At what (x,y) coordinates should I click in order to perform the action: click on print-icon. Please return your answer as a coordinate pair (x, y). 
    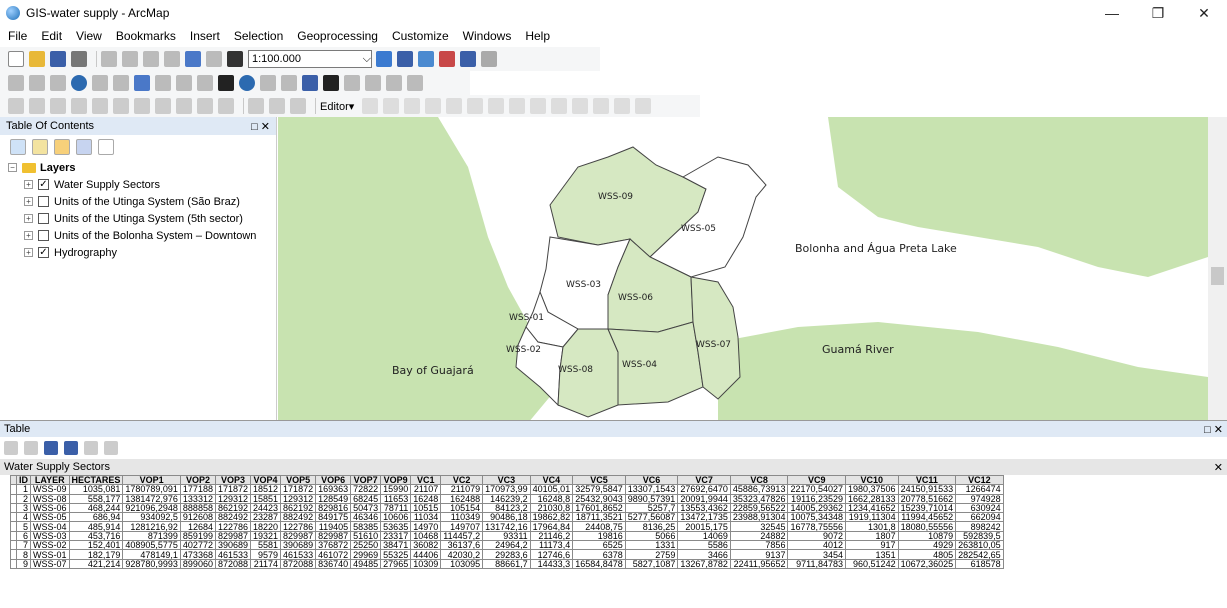
    Looking at the image, I should click on (79, 59).